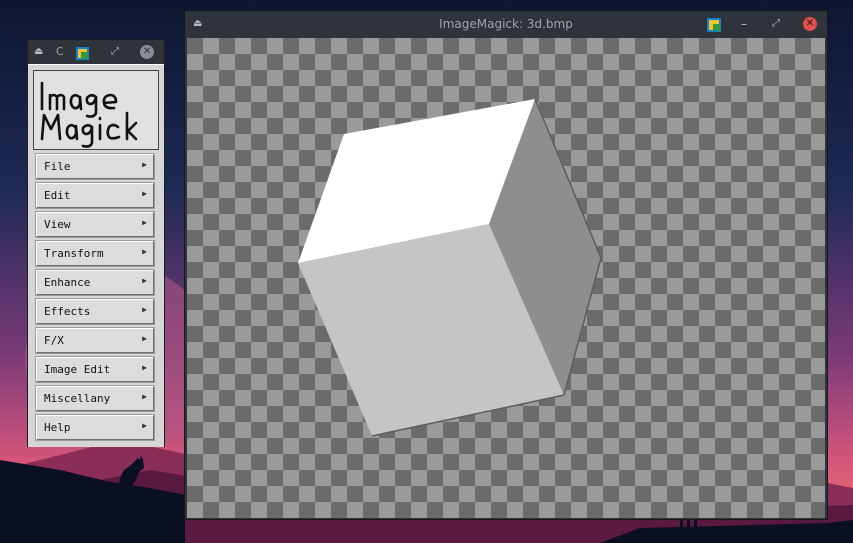 The width and height of the screenshot is (853, 543). I want to click on image-edit-menu-button: Image Edit ▶, so click(95, 369).